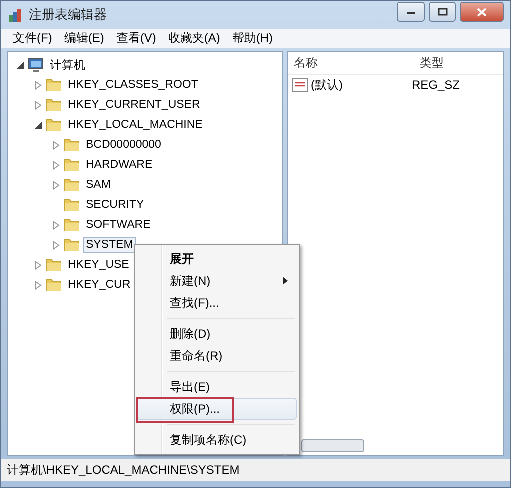  What do you see at coordinates (109, 245) in the screenshot?
I see `tree-item: SYSTEM` at bounding box center [109, 245].